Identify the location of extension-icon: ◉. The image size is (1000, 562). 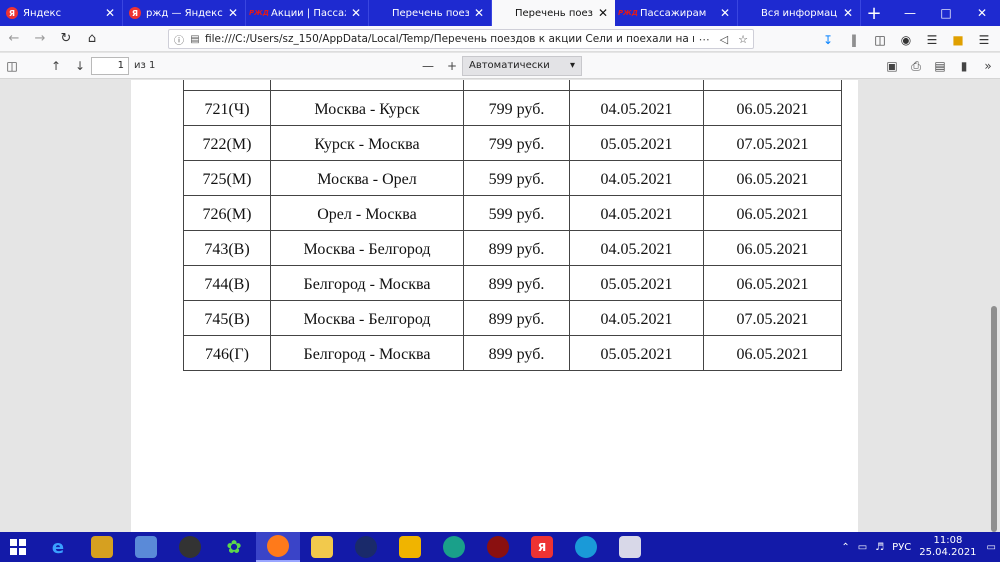
(906, 40).